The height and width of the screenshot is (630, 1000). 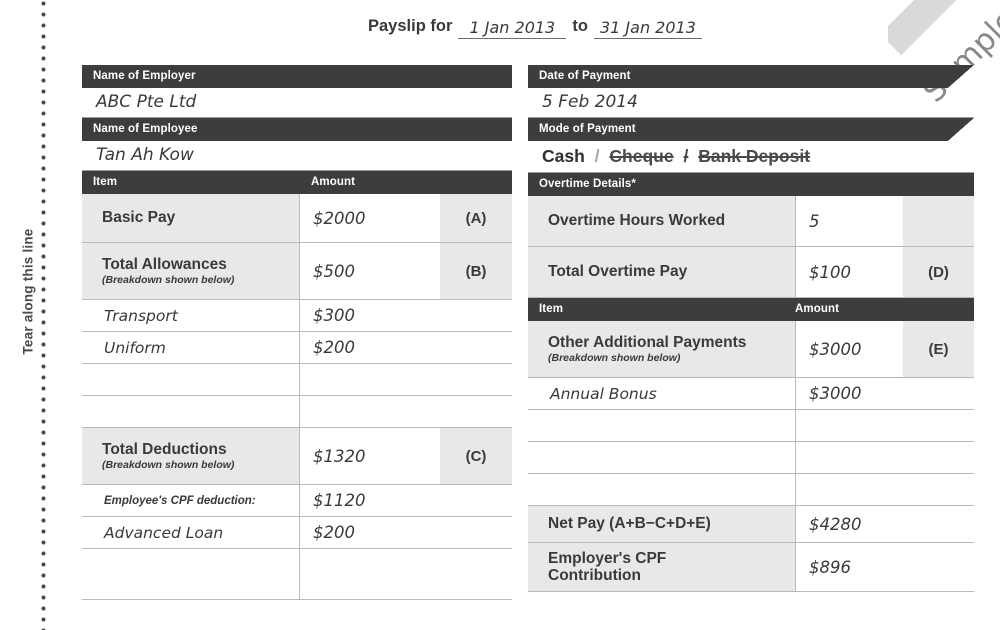 I want to click on row-item-cell: Total Deductions (Breakdown shown below), so click(x=190, y=456).